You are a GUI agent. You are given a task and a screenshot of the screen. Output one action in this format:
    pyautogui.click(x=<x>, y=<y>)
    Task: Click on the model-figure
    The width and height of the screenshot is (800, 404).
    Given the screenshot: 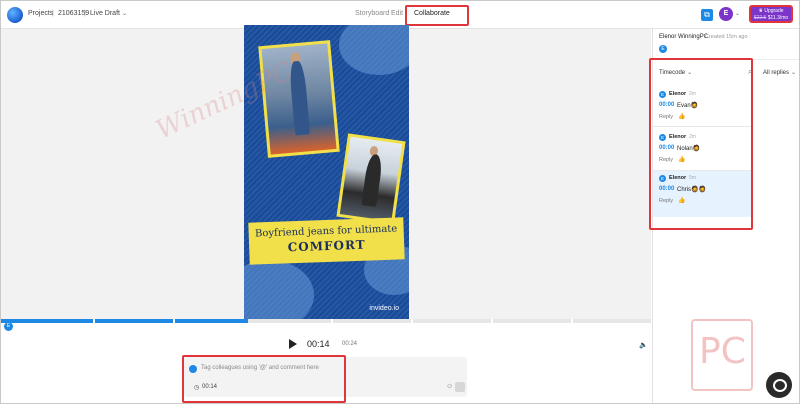 What is the action you would take?
    pyautogui.click(x=372, y=180)
    